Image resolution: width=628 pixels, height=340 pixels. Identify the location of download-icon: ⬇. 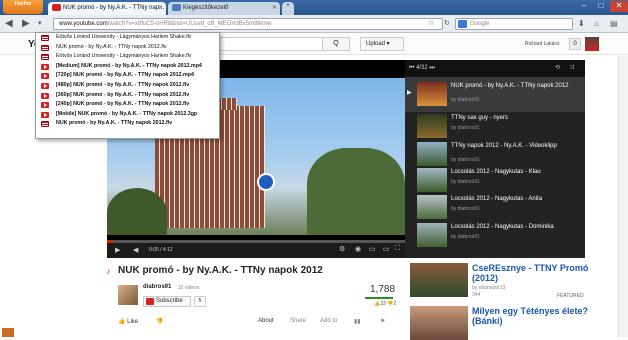
(581, 24).